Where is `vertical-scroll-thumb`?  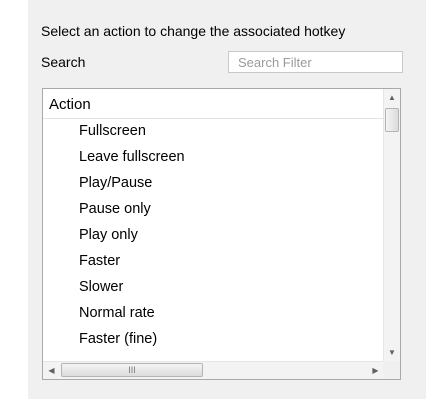
vertical-scroll-thumb is located at coordinates (392, 120).